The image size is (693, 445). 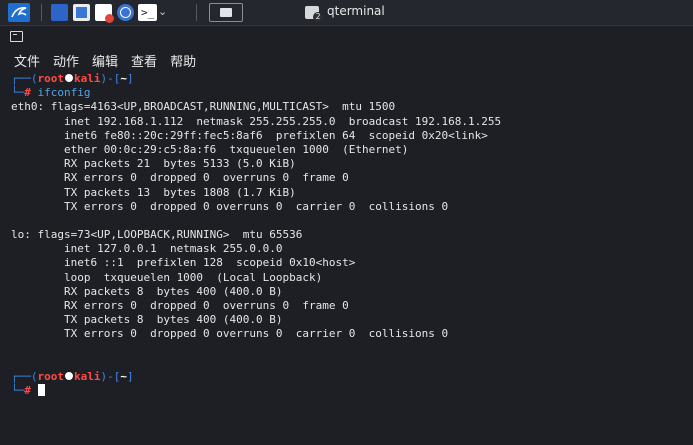 What do you see at coordinates (104, 13) in the screenshot?
I see `text-editor-icon` at bounding box center [104, 13].